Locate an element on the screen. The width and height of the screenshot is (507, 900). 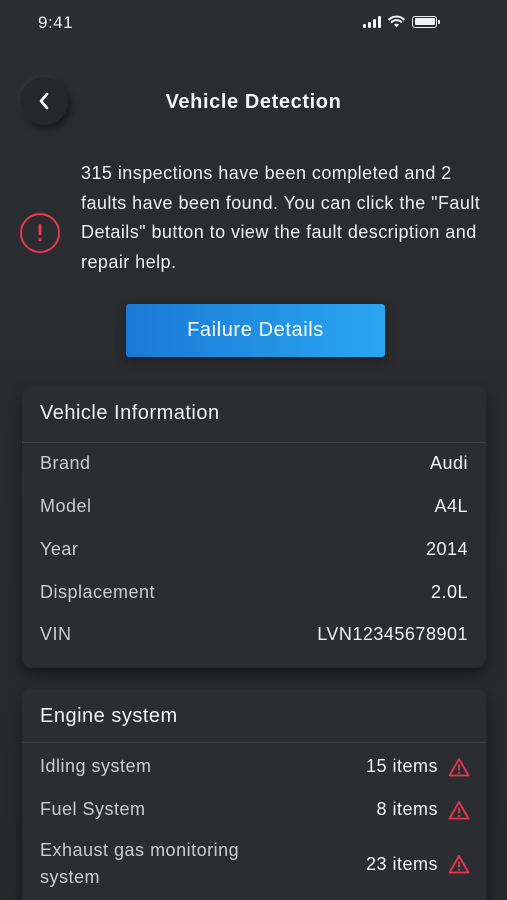
info-row-year: Year 2014 is located at coordinates (254, 549).